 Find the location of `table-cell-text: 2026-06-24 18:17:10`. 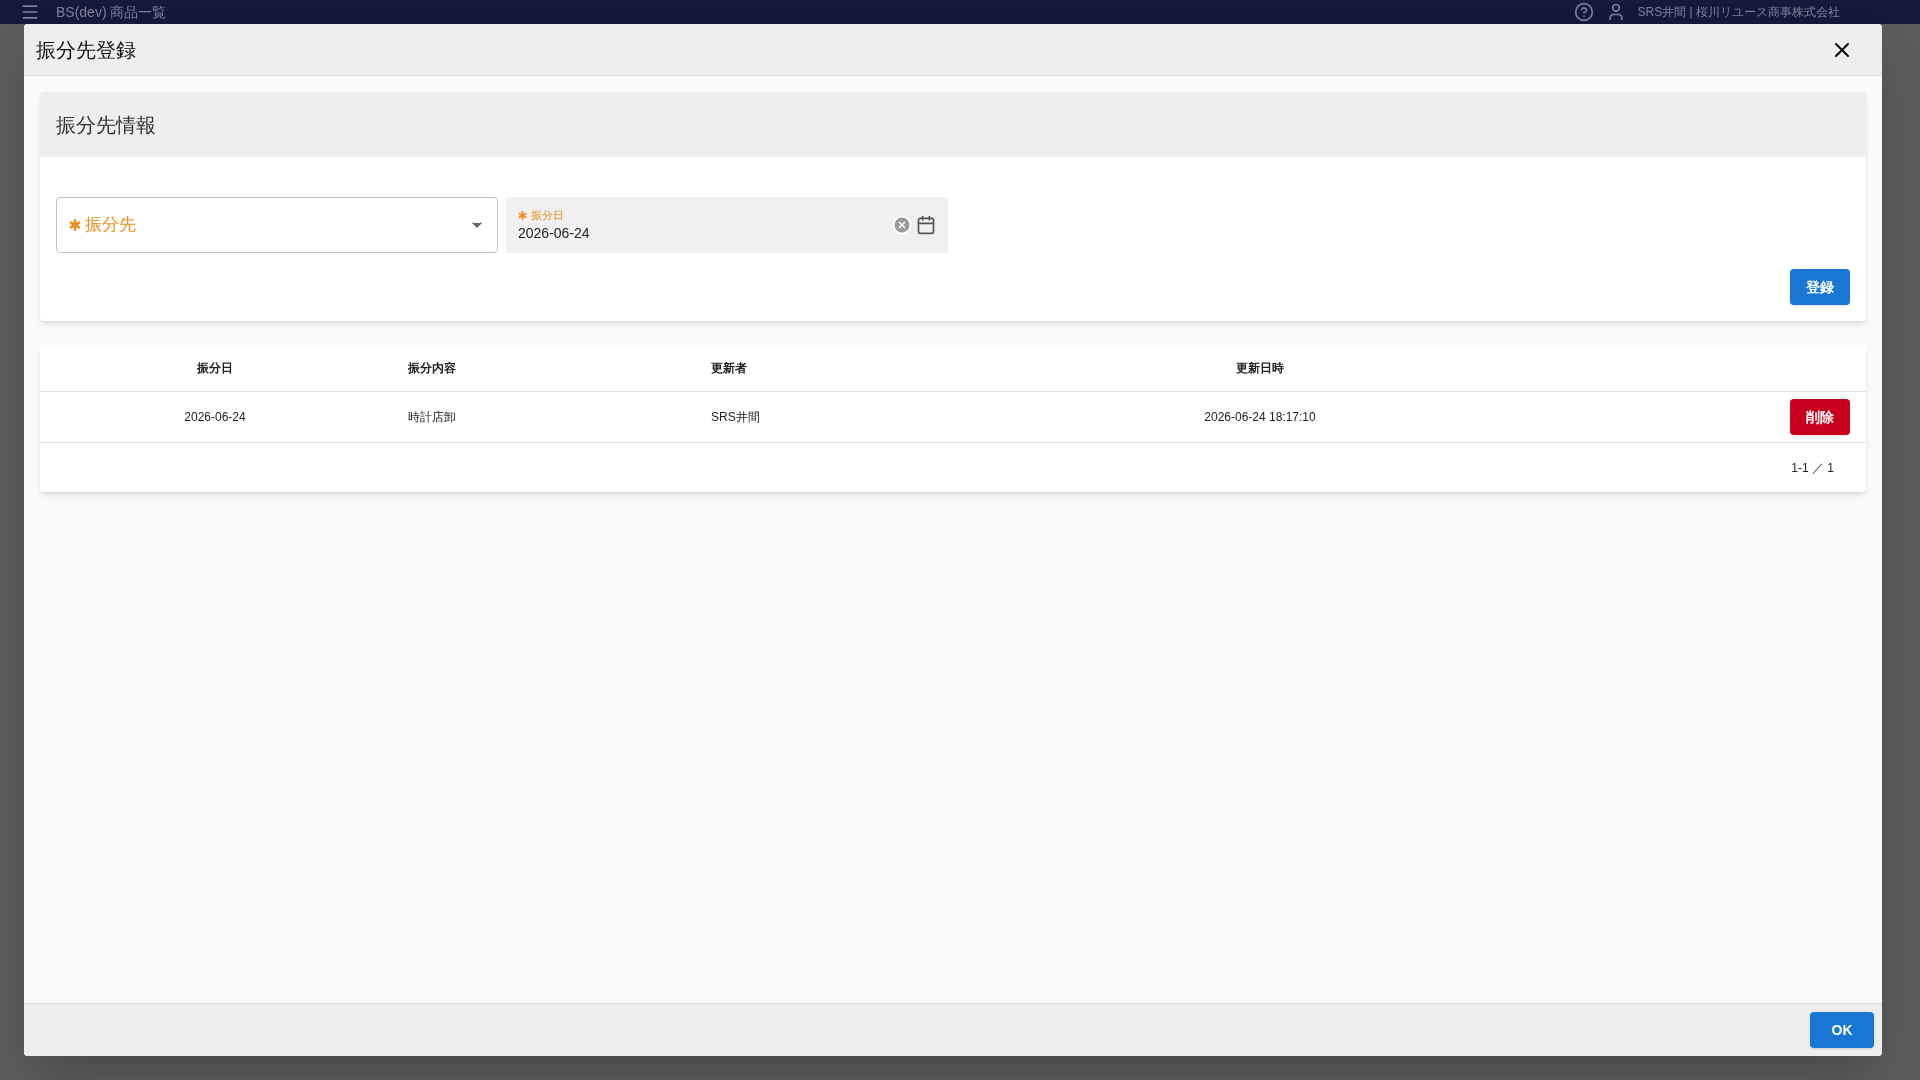

table-cell-text: 2026-06-24 18:17:10 is located at coordinates (1260, 417).